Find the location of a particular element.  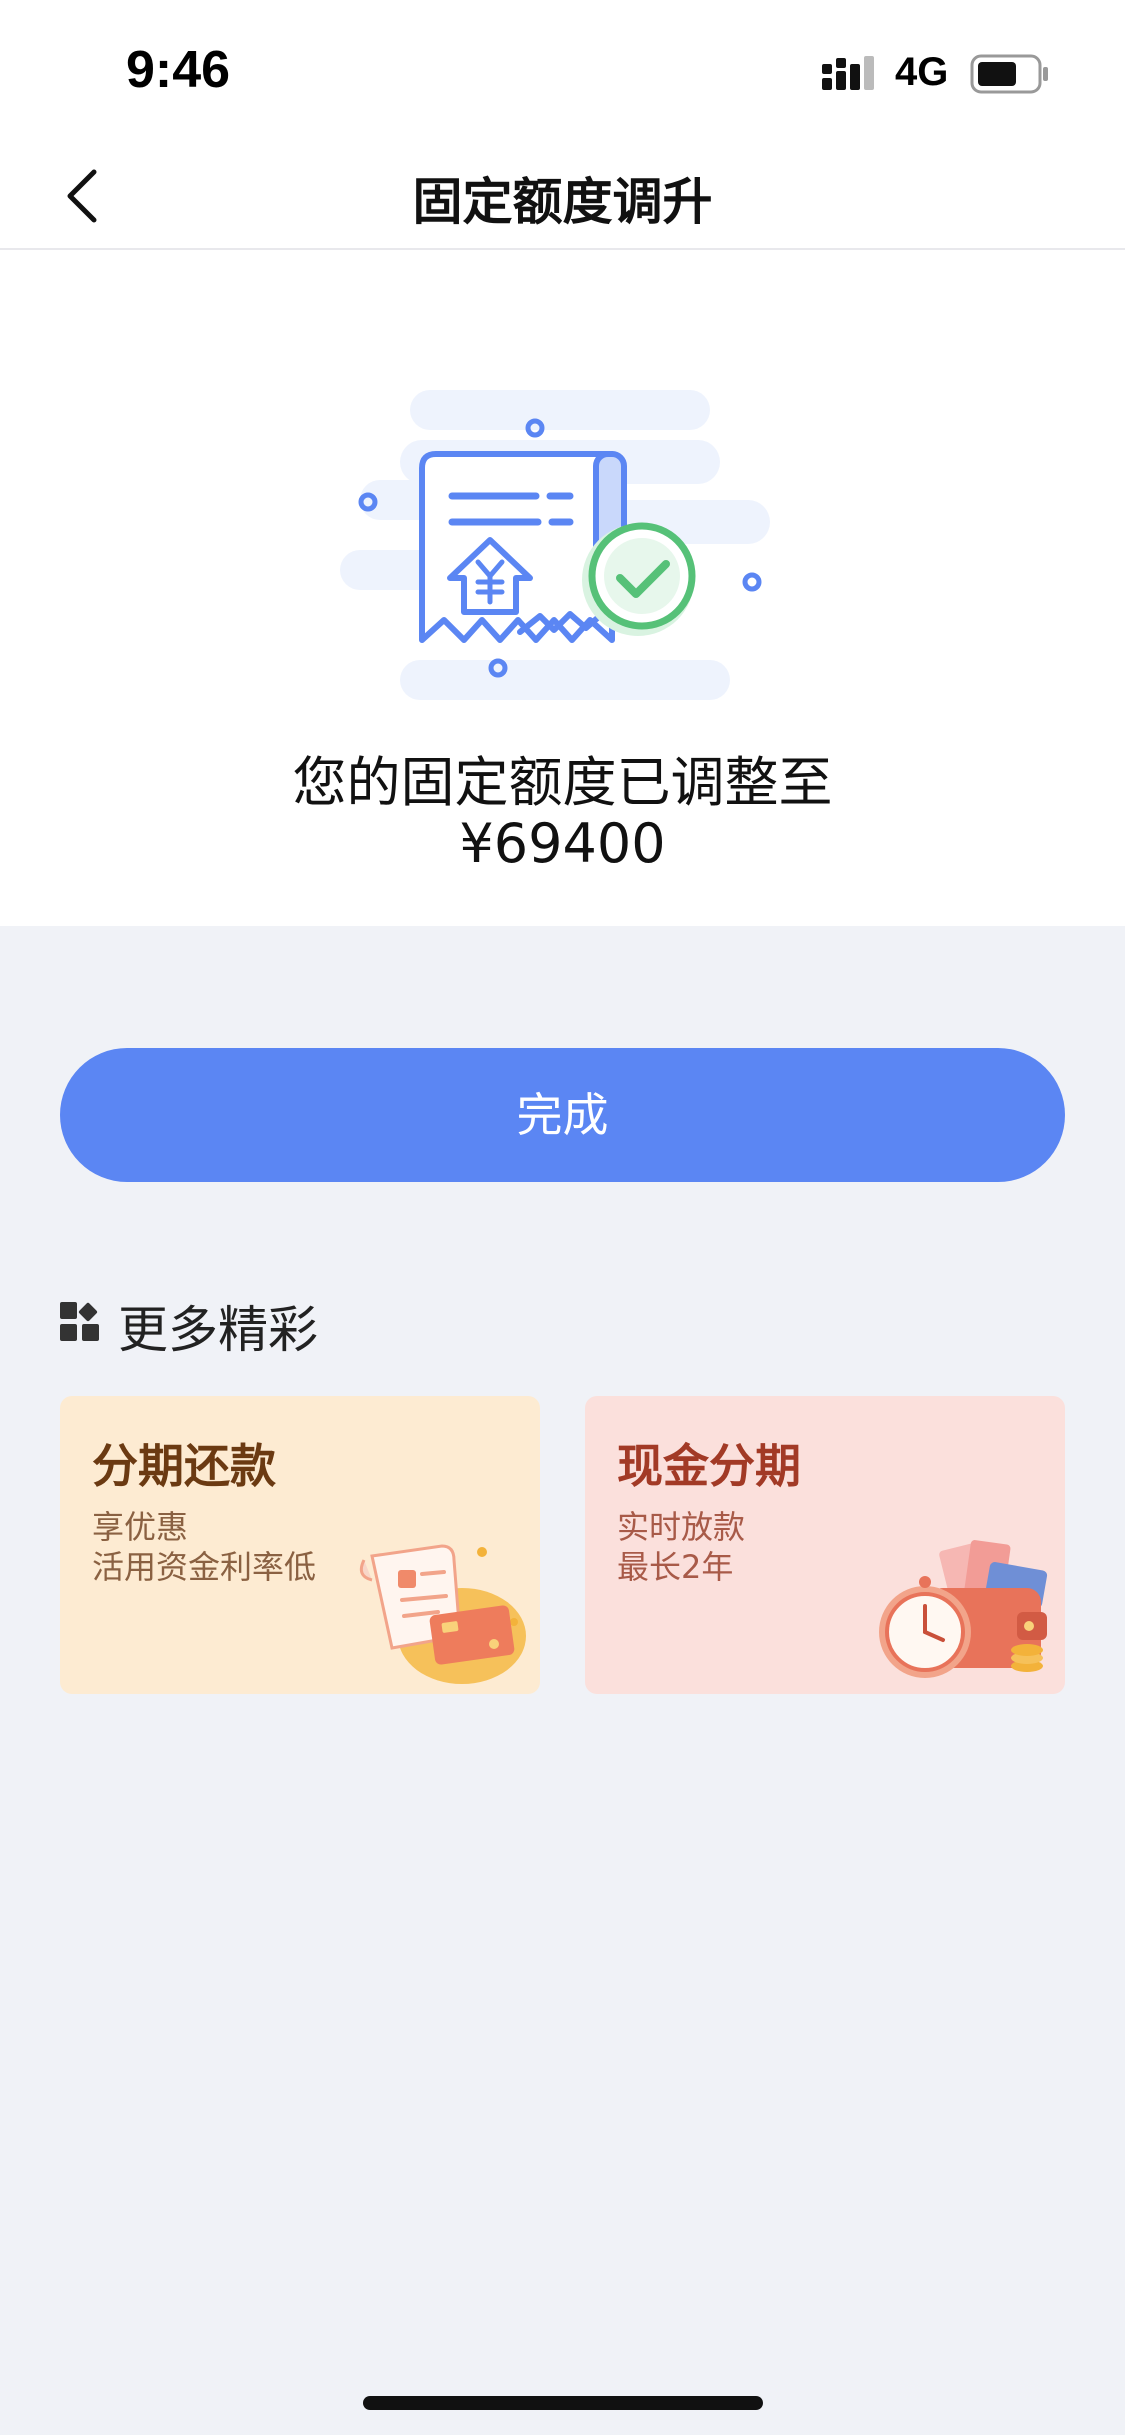

card-subtitle: 活用资金利率低 is located at coordinates (204, 1567).